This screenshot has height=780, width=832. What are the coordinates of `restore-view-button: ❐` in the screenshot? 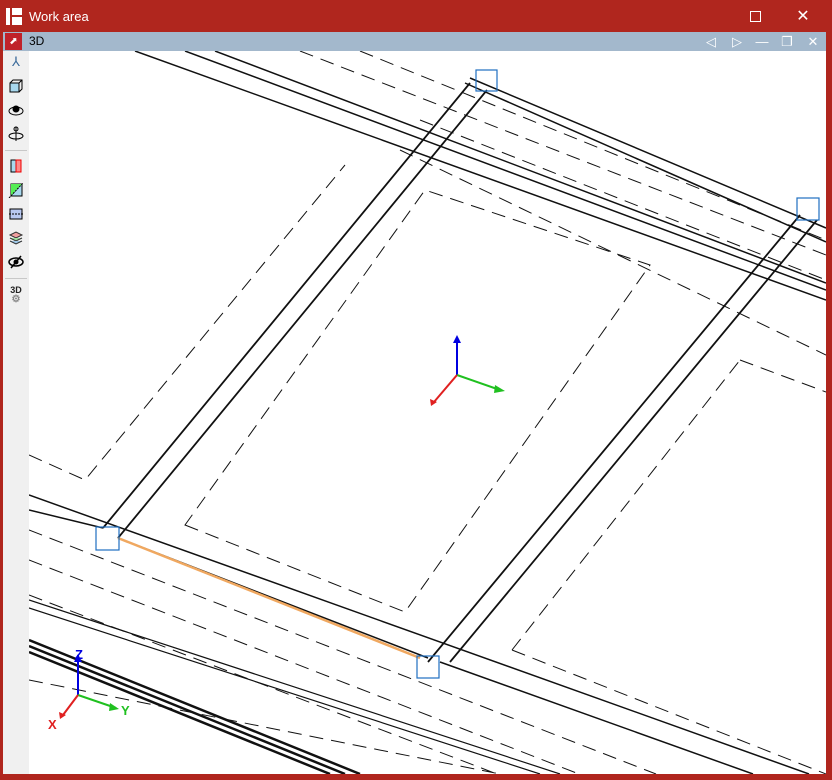 It's located at (787, 41).